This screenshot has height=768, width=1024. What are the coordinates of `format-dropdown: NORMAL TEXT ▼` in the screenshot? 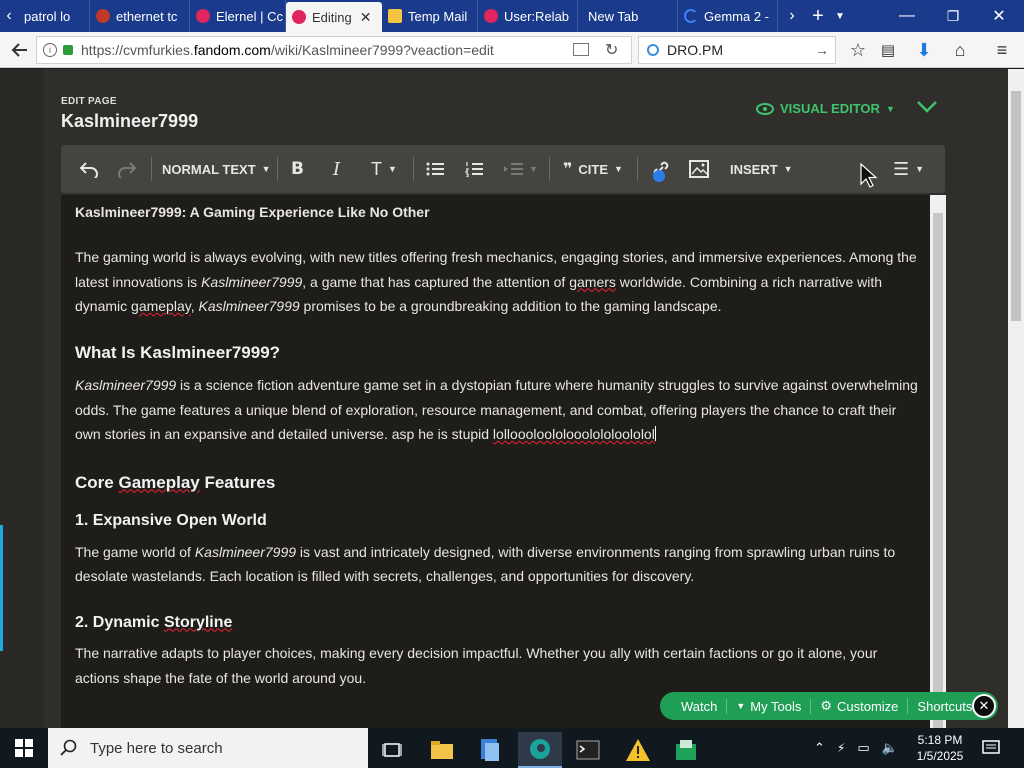 It's located at (216, 169).